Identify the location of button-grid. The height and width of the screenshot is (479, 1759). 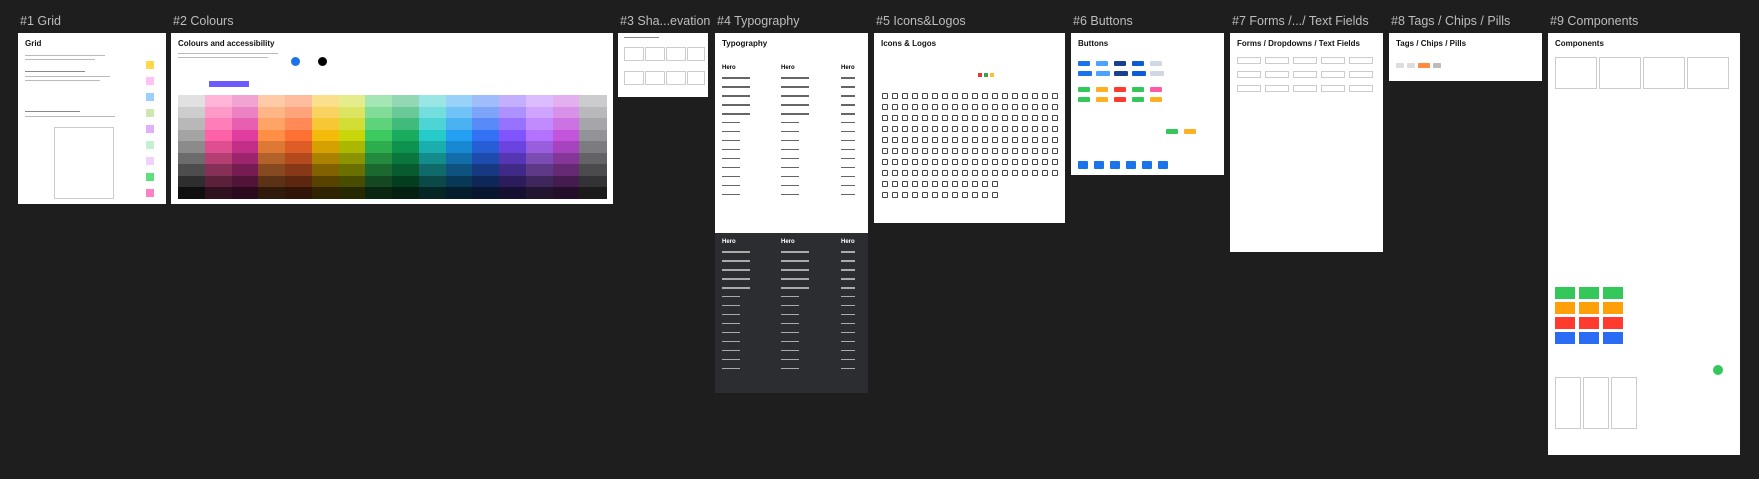
(1148, 116).